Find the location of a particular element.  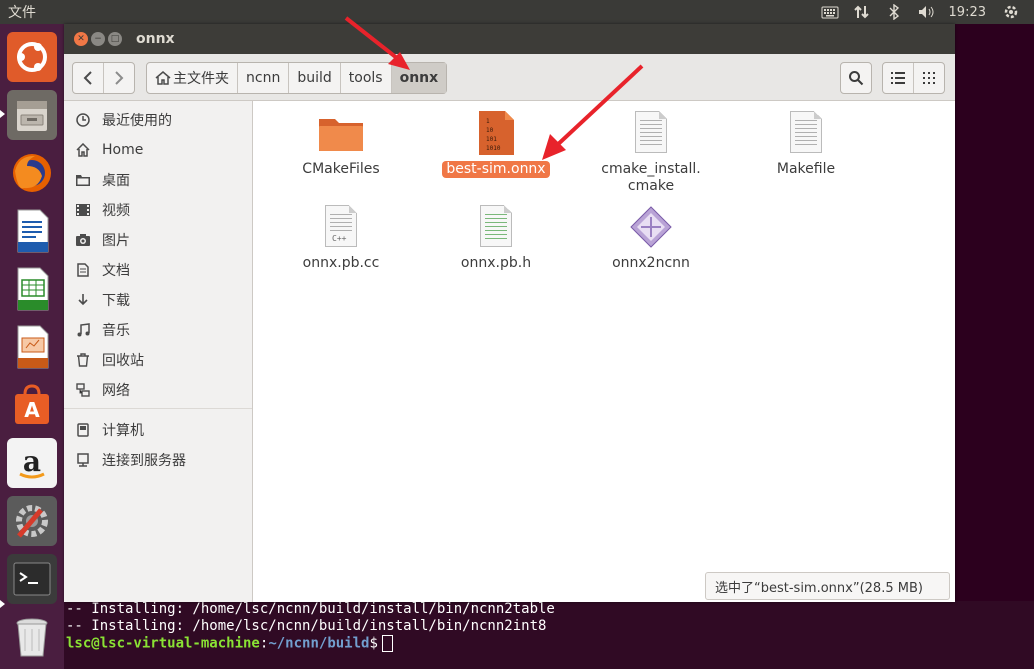

video-icon is located at coordinates (83, 210).